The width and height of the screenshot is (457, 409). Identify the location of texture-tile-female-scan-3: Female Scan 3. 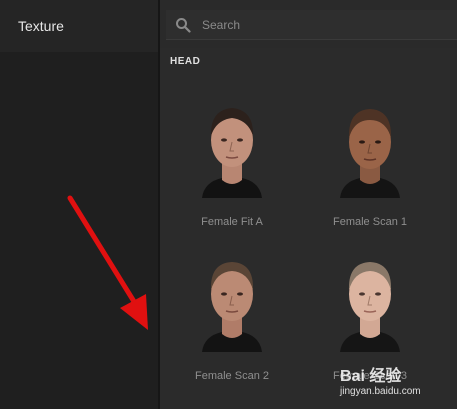
(370, 322).